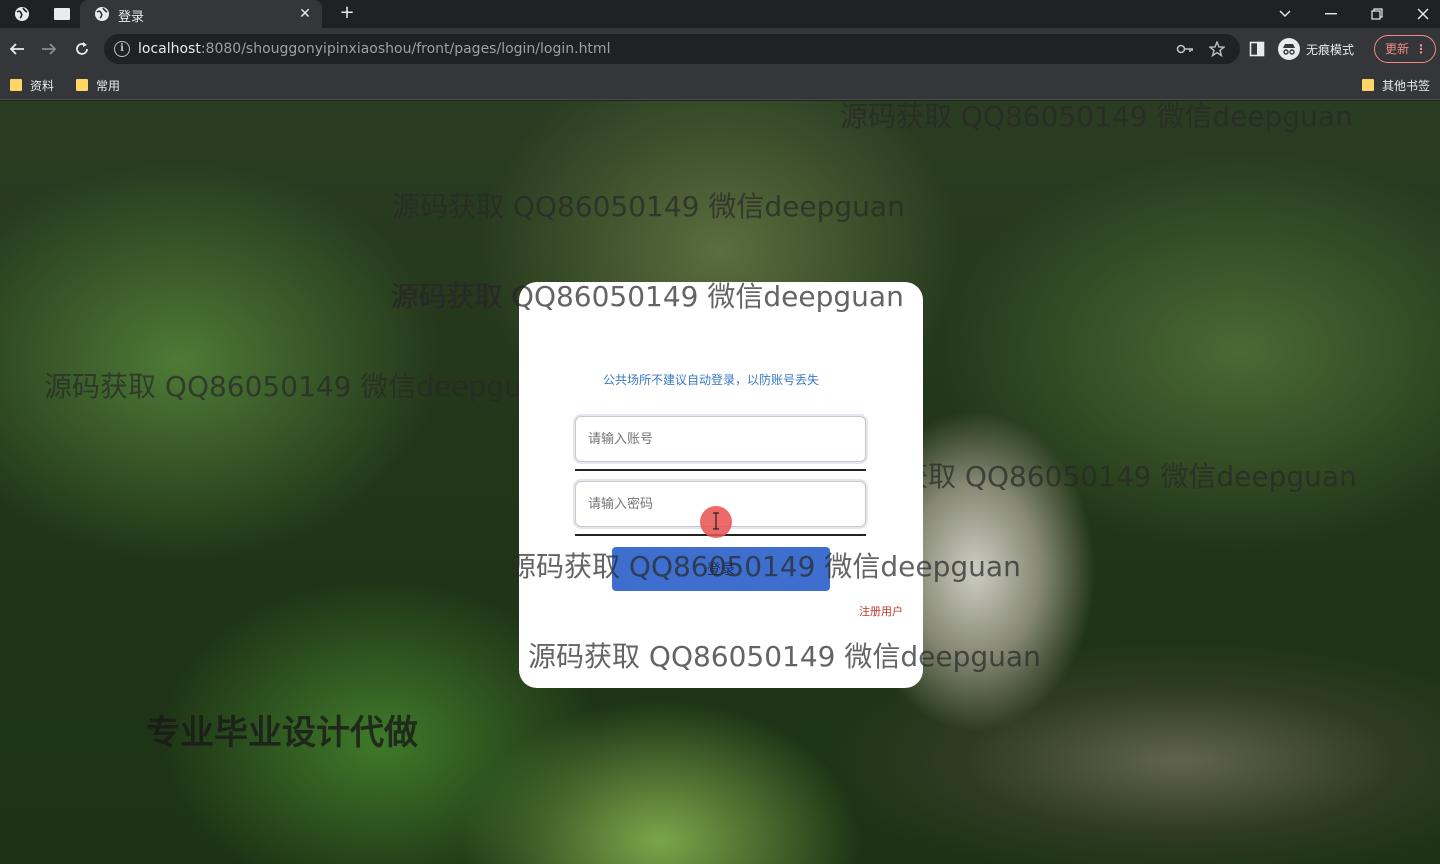 Image resolution: width=1440 pixels, height=864 pixels. What do you see at coordinates (305, 14) in the screenshot?
I see `close-icon: ✕` at bounding box center [305, 14].